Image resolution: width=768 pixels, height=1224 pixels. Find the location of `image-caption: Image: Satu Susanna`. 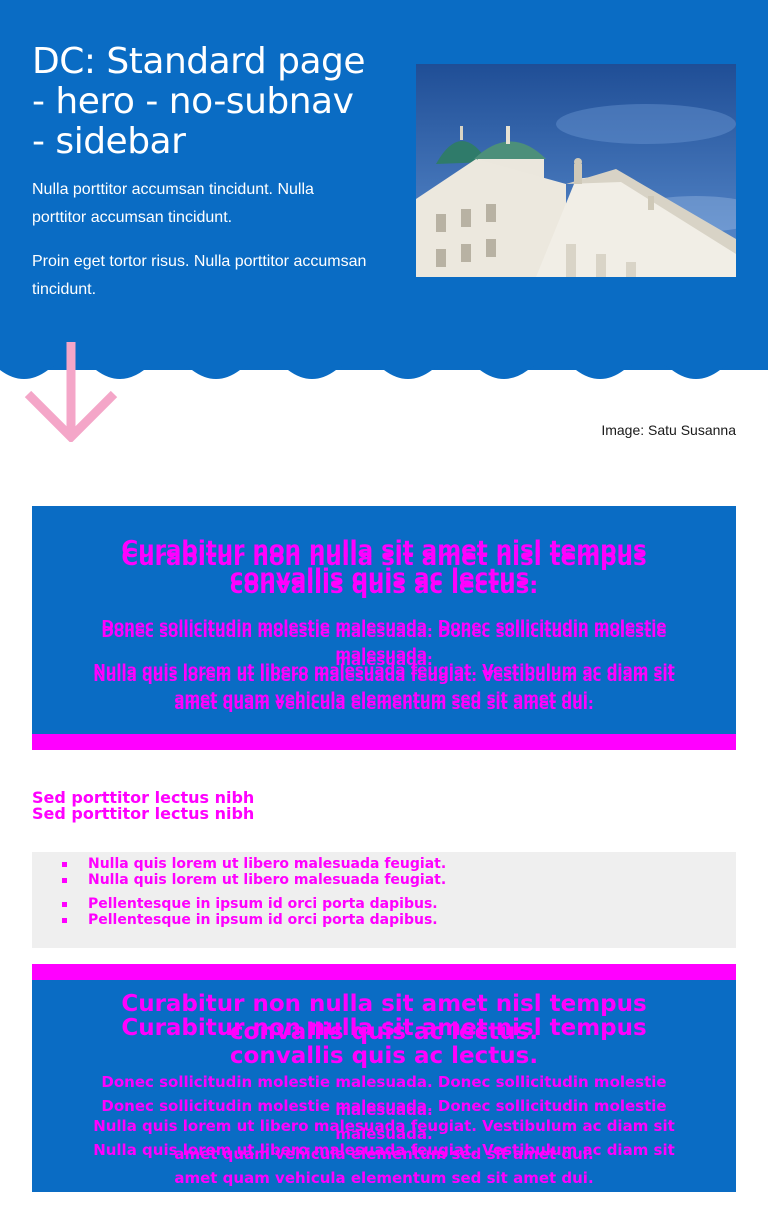

image-caption: Image: Satu Susanna is located at coordinates (668, 430).